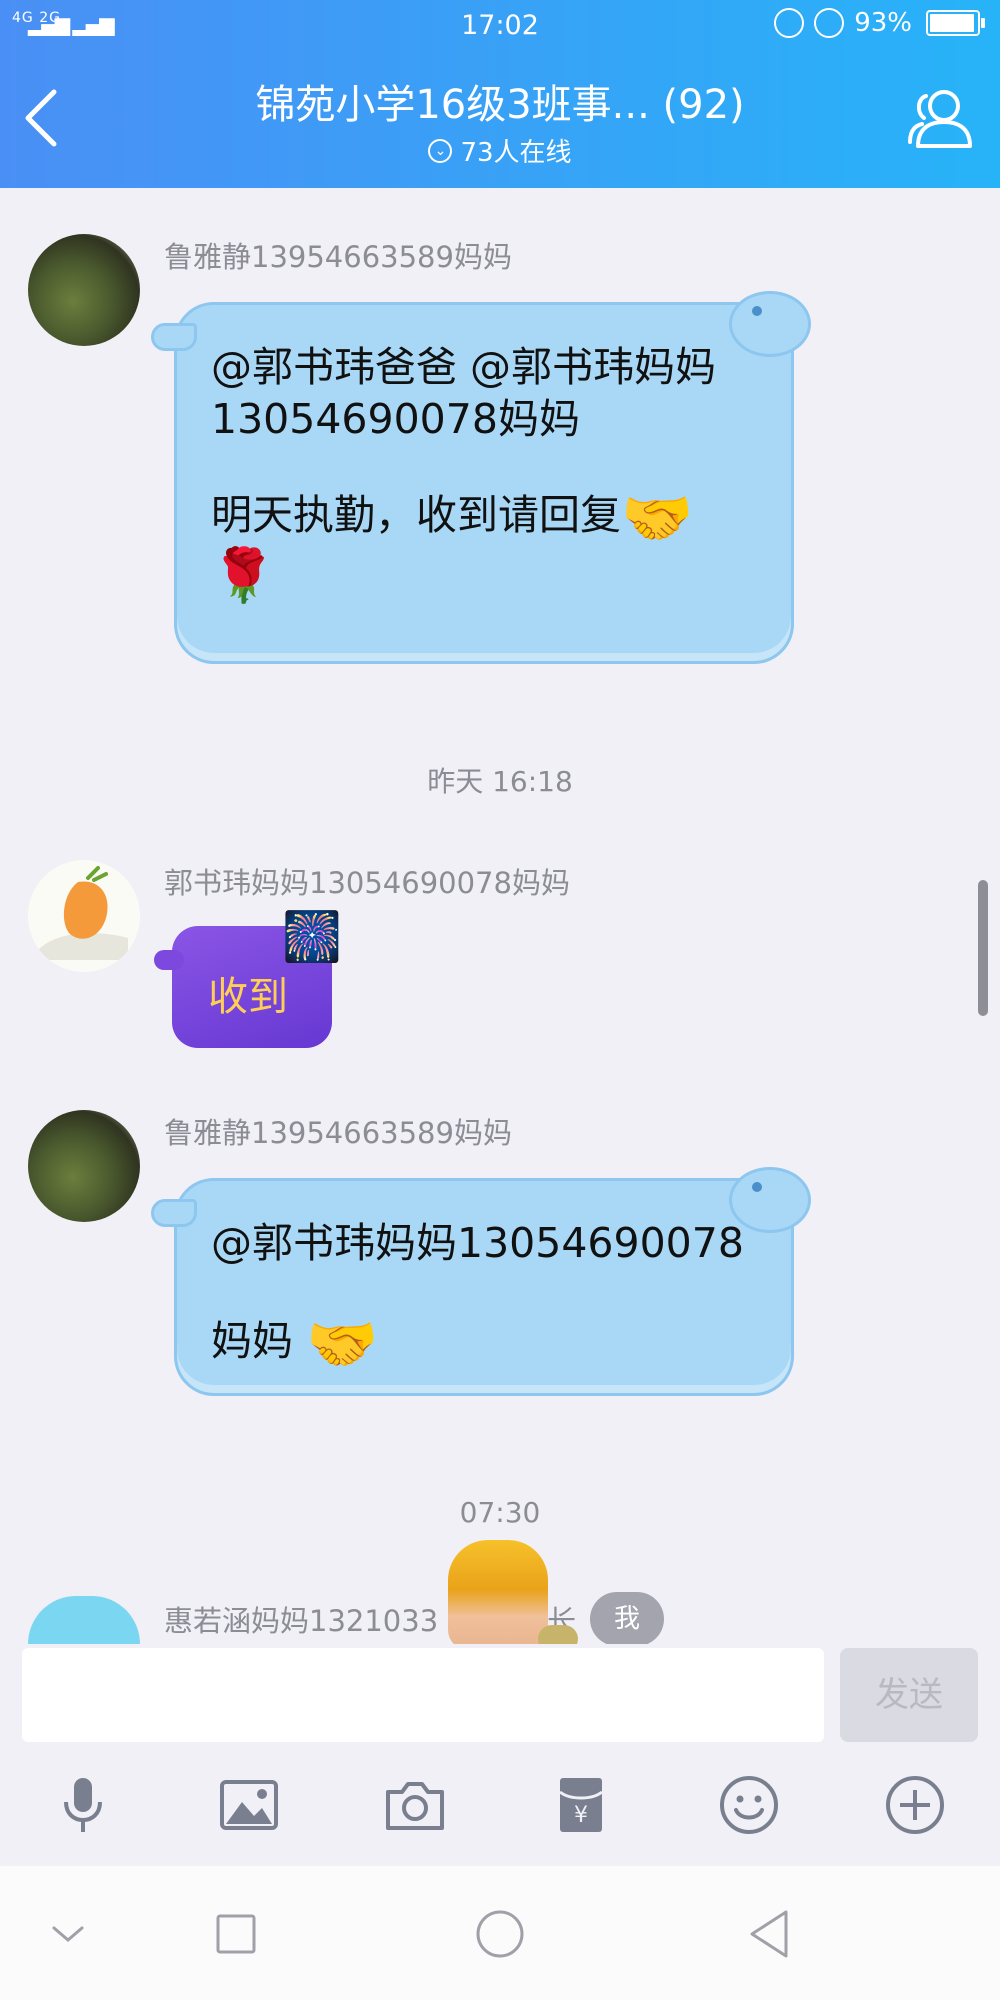 The height and width of the screenshot is (2000, 1000). What do you see at coordinates (500, 101) in the screenshot?
I see `chat-title: 锦苑小学16级3班事... (92)` at bounding box center [500, 101].